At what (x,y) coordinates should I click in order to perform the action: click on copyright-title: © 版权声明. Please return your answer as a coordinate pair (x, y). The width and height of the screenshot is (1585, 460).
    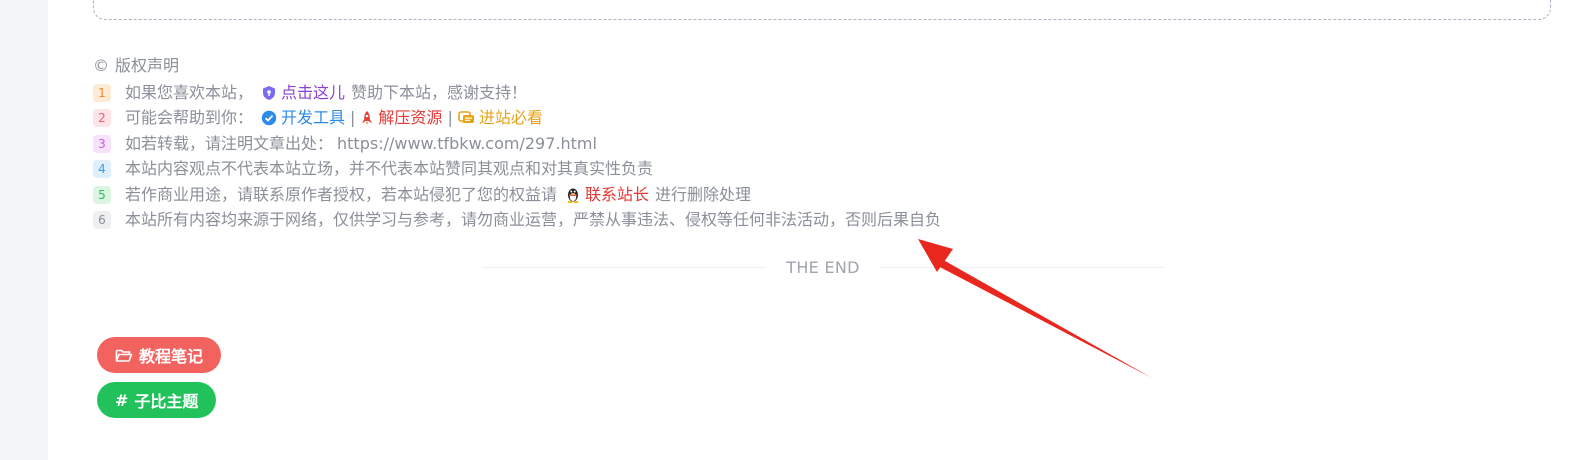
    Looking at the image, I should click on (517, 66).